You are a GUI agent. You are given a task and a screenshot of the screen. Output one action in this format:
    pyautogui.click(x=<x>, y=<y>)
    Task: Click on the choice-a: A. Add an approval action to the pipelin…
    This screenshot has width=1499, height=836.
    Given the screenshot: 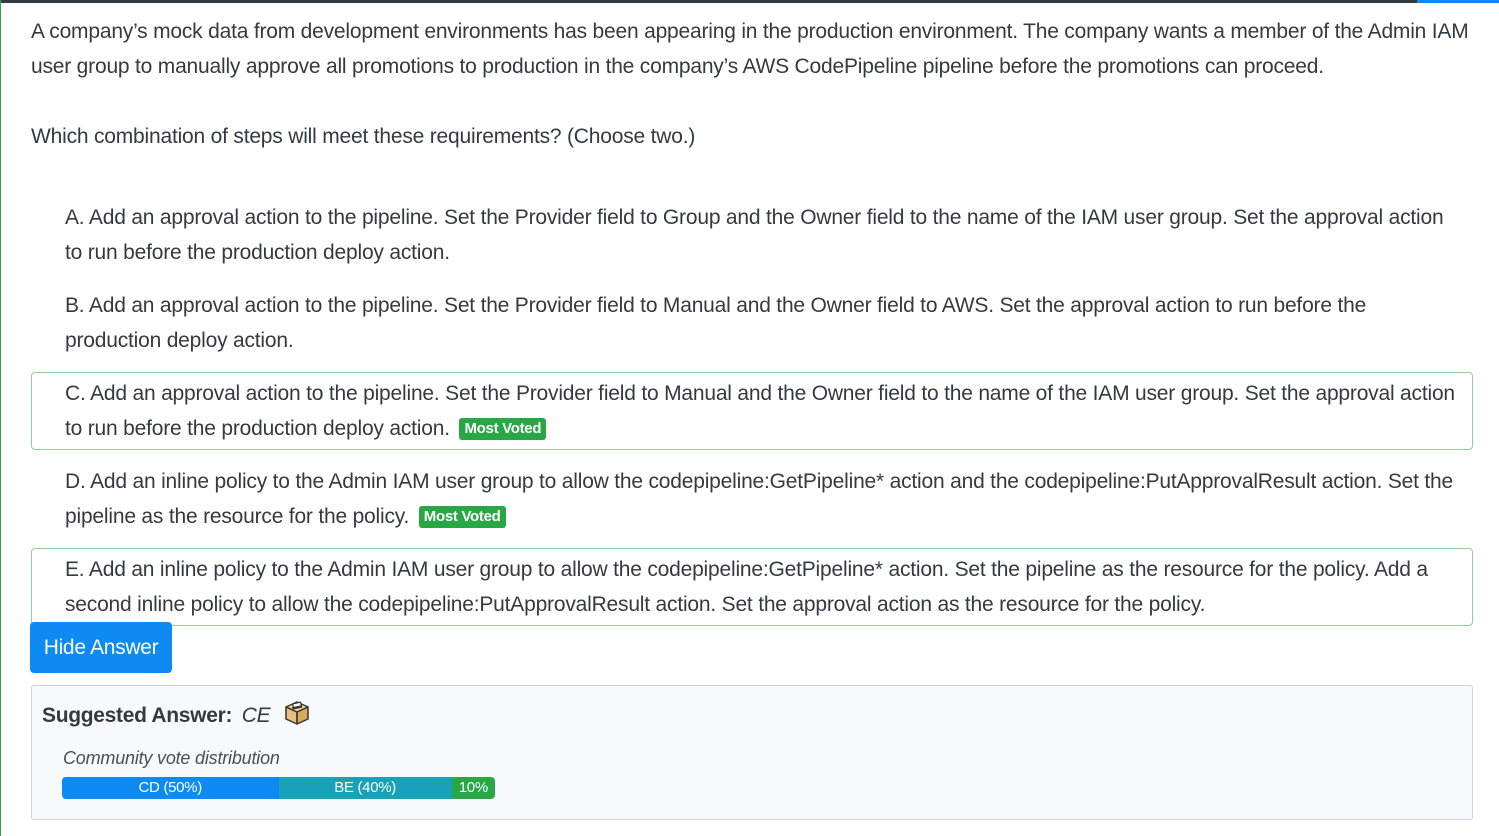 What is the action you would take?
    pyautogui.click(x=752, y=235)
    